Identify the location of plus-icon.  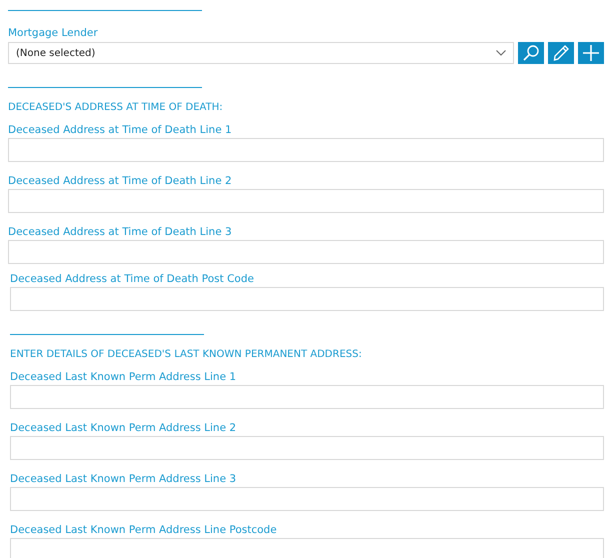
(591, 53).